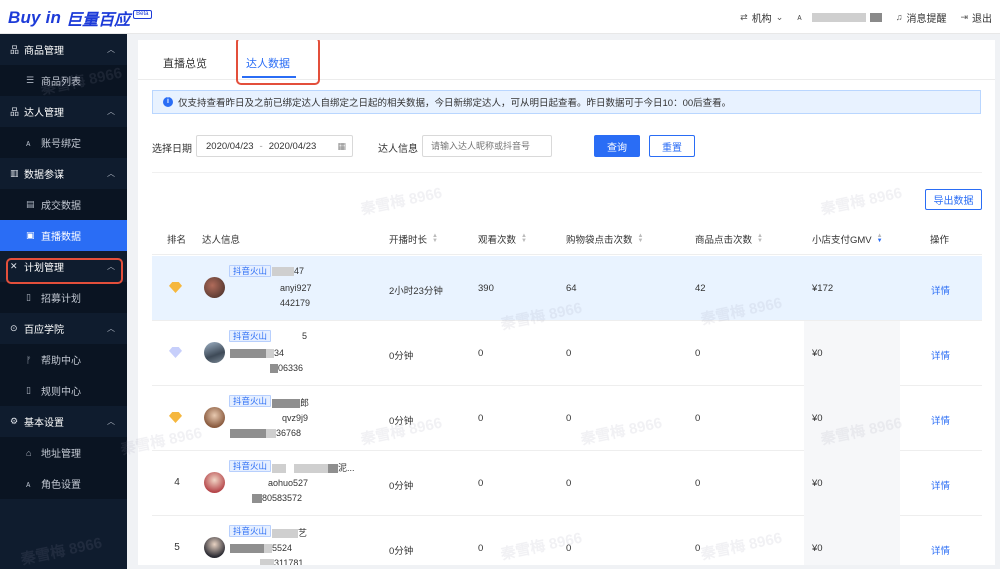 The height and width of the screenshot is (569, 1000). Describe the element at coordinates (299, 271) in the screenshot. I see `talent-name-text: 47` at that location.